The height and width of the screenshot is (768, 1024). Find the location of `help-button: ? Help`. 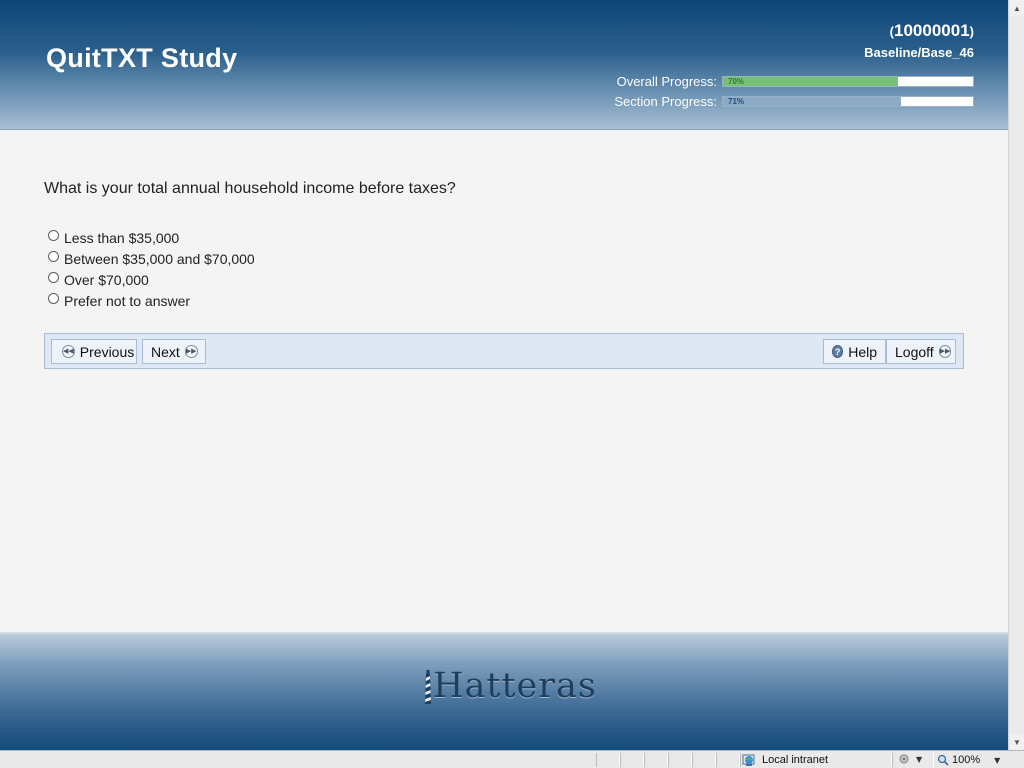

help-button: ? Help is located at coordinates (854, 351).